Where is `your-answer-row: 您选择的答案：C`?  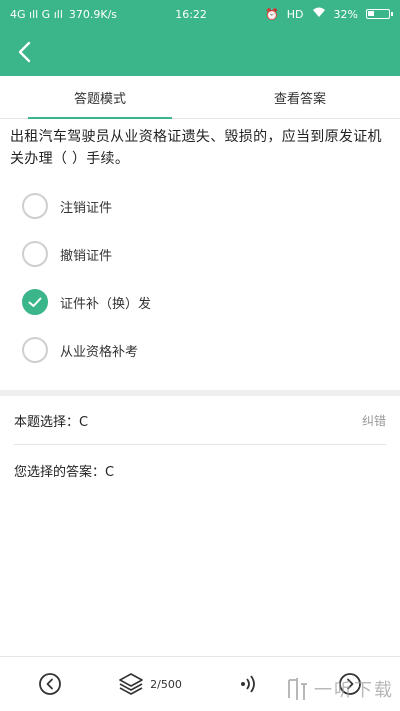
your-answer-row: 您选择的答案：C is located at coordinates (200, 470).